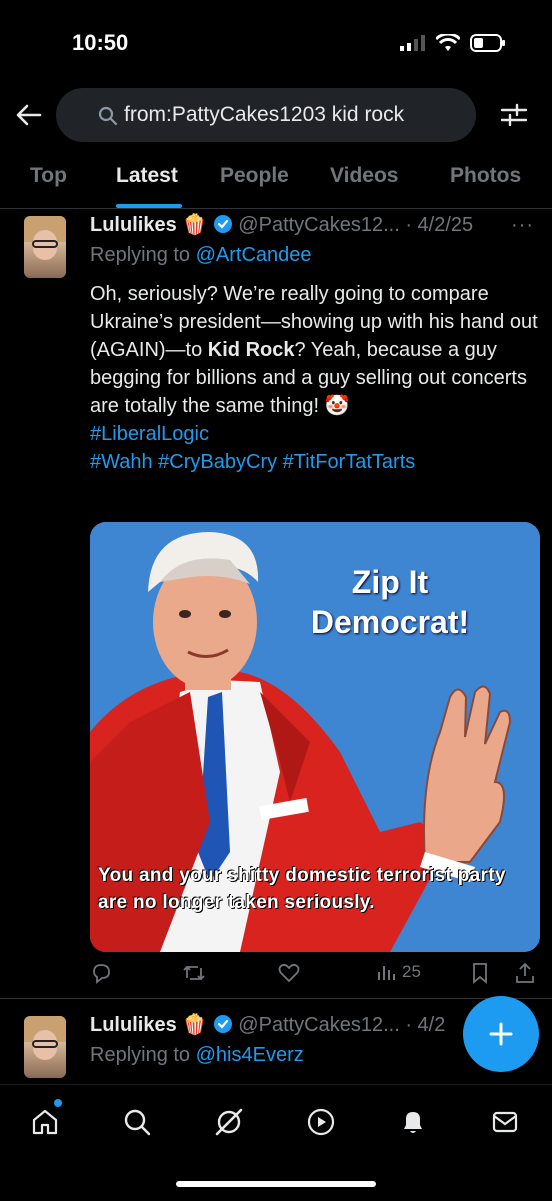 The image size is (552, 1201). I want to click on tweet-date: · 4/2/25, so click(439, 225).